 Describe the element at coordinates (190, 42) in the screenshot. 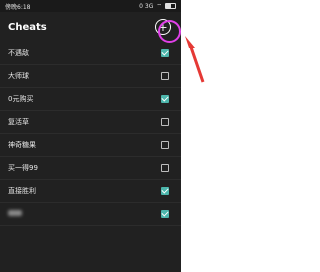

I see `arrow-head` at that location.